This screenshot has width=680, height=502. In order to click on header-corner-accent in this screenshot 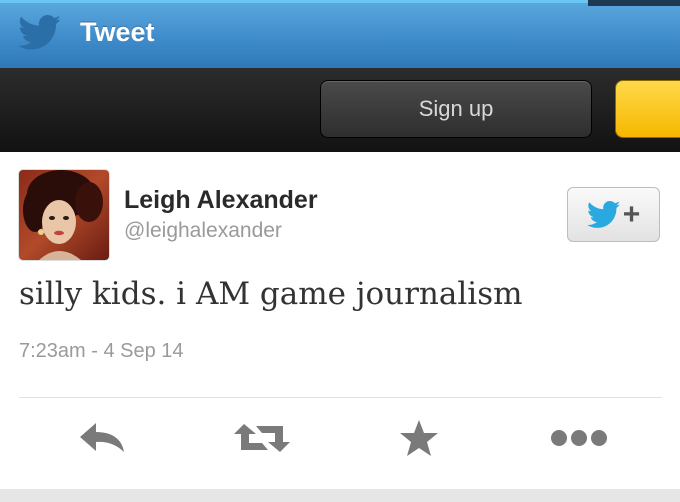, I will do `click(634, 3)`.